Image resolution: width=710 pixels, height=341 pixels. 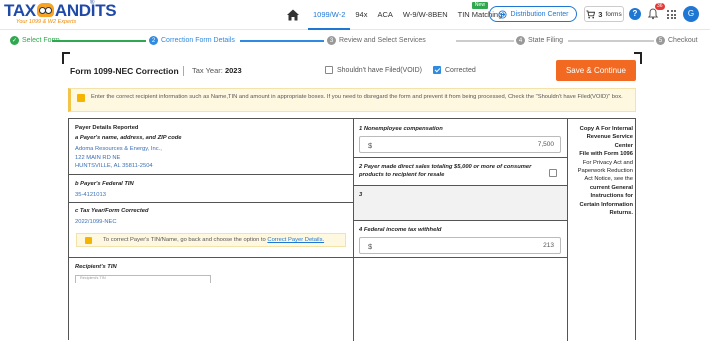 I want to click on void-checkbox-wrap: Shouldn't have Filed(VOID), so click(x=373, y=70).